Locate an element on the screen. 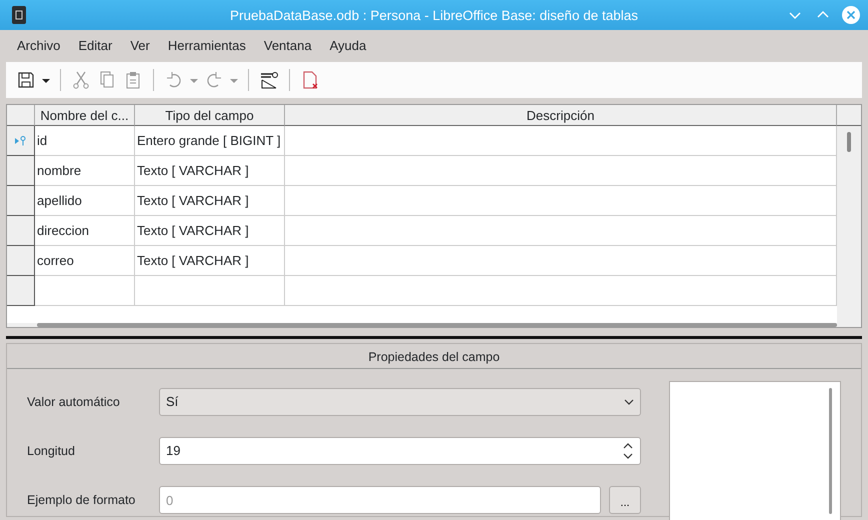 The height and width of the screenshot is (520, 868). horizontal-scrollbar is located at coordinates (434, 325).